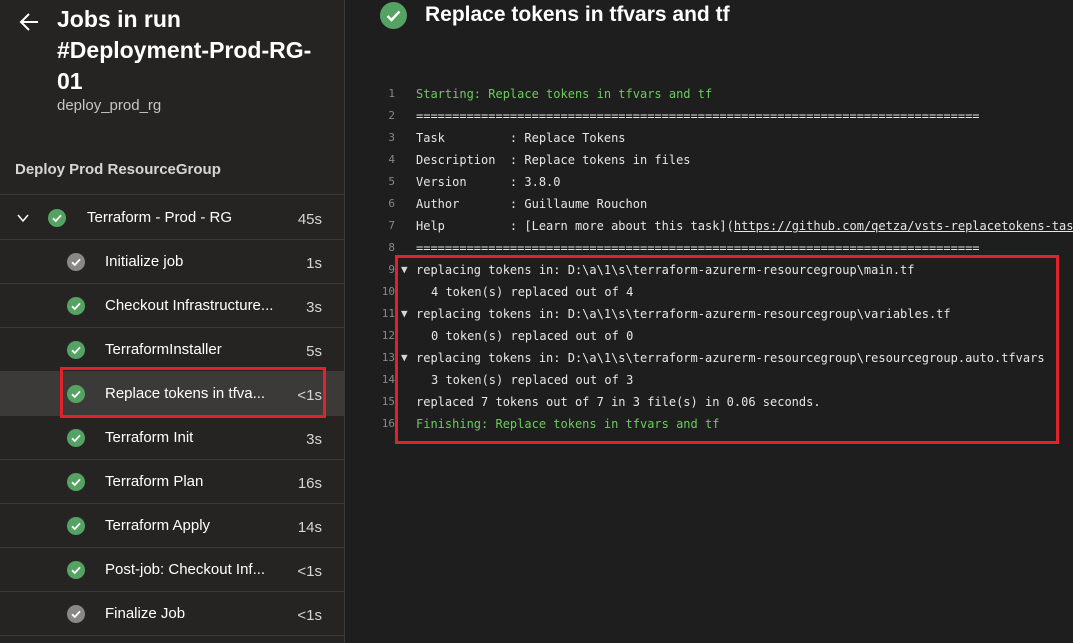  I want to click on step-row: Terraform Apply 14s, so click(172, 526).